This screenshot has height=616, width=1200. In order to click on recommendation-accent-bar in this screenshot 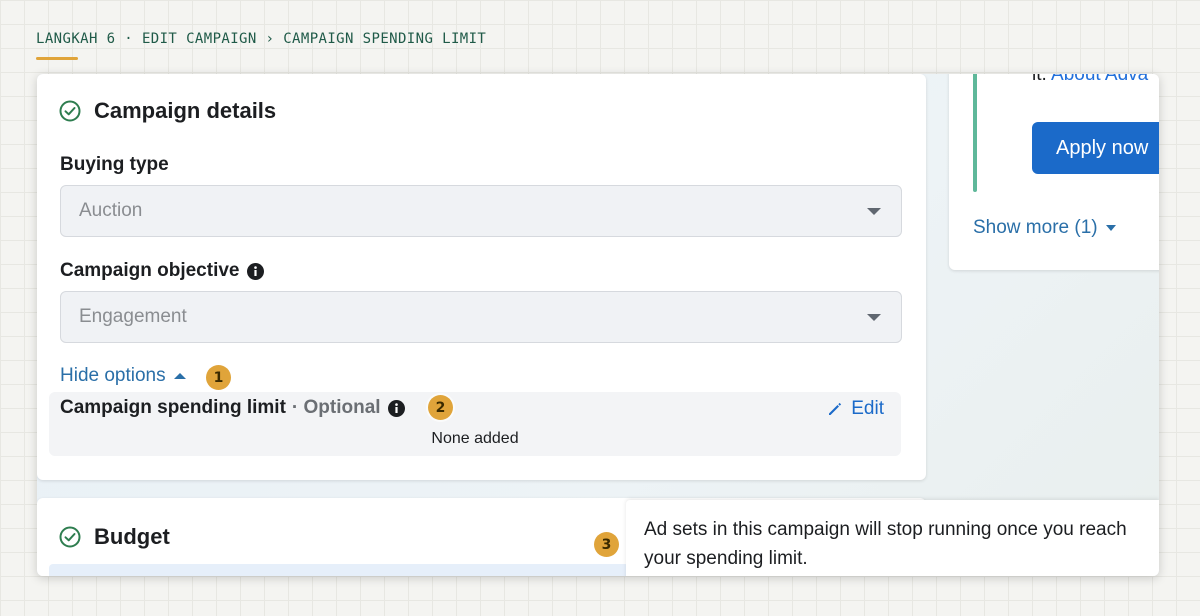, I will do `click(975, 133)`.